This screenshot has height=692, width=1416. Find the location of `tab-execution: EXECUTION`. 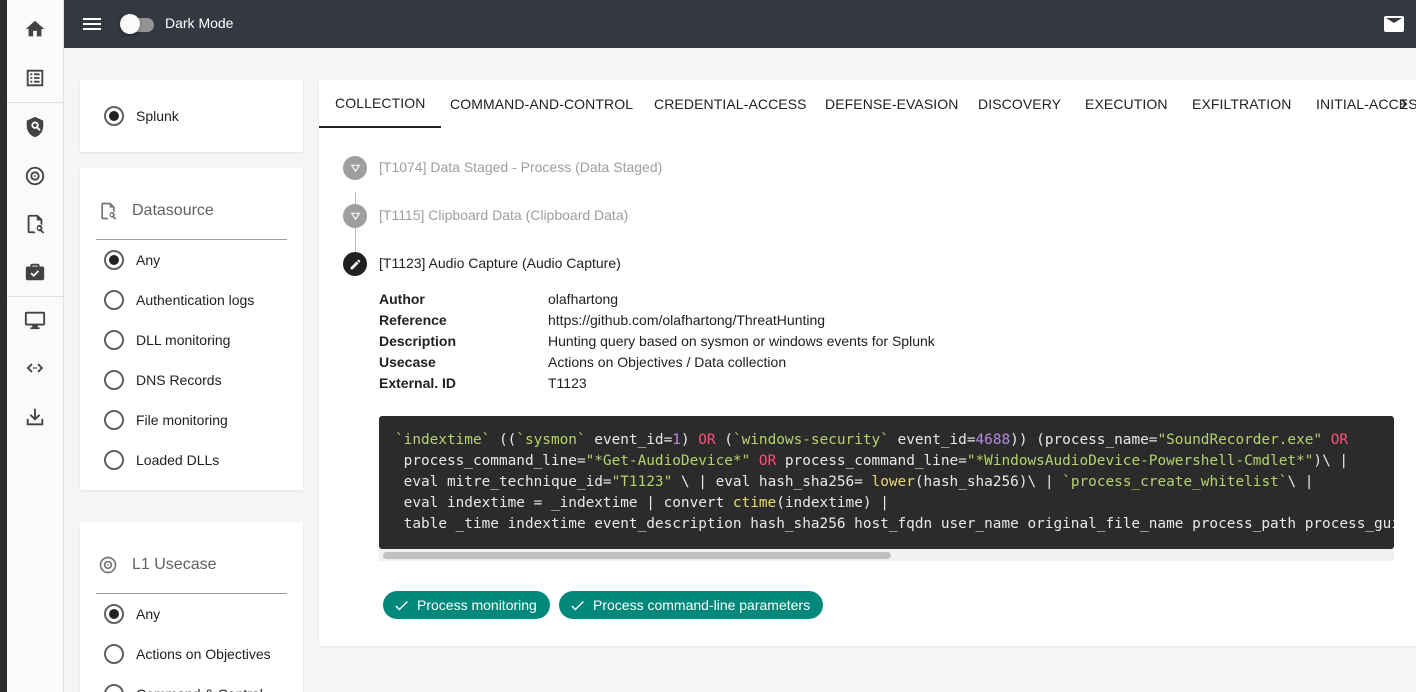

tab-execution: EXECUTION is located at coordinates (1126, 104).